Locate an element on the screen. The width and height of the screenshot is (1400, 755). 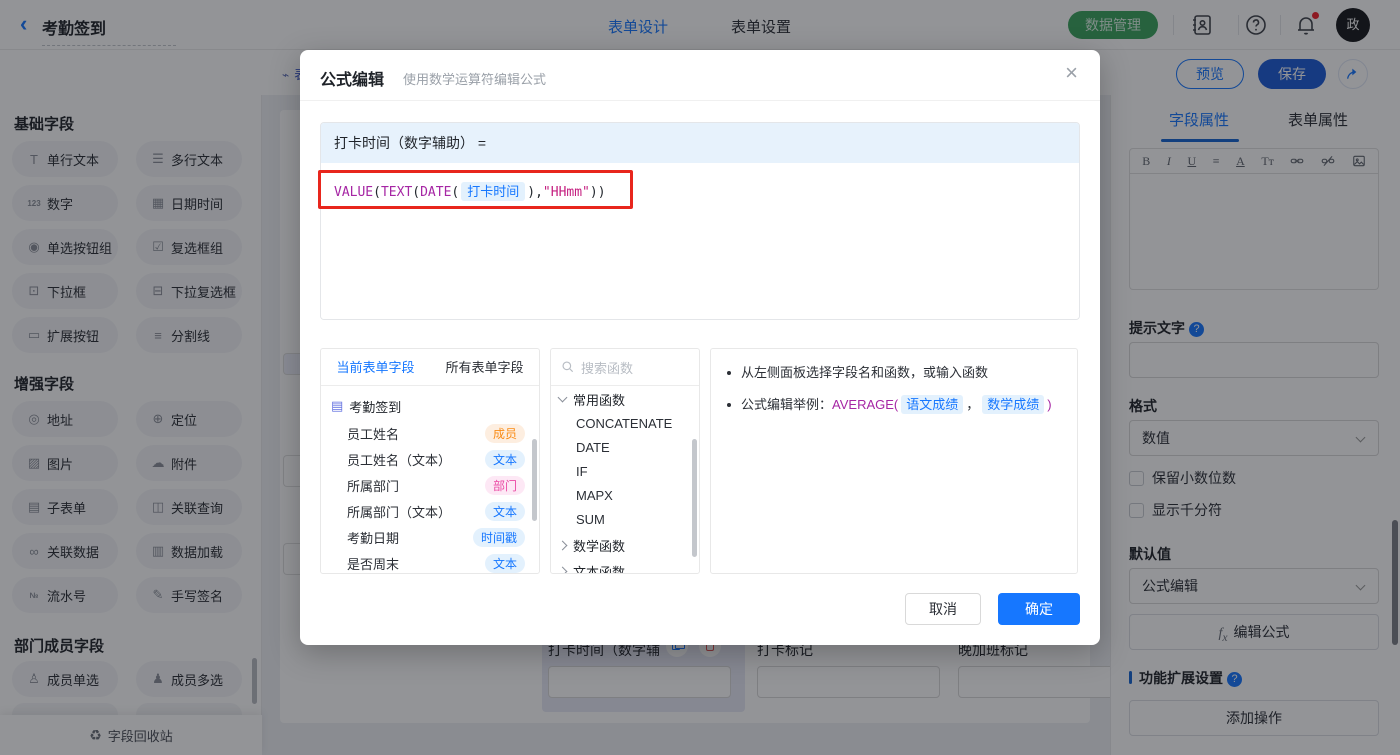
form-doc-icon: ▤ is located at coordinates (337, 405).